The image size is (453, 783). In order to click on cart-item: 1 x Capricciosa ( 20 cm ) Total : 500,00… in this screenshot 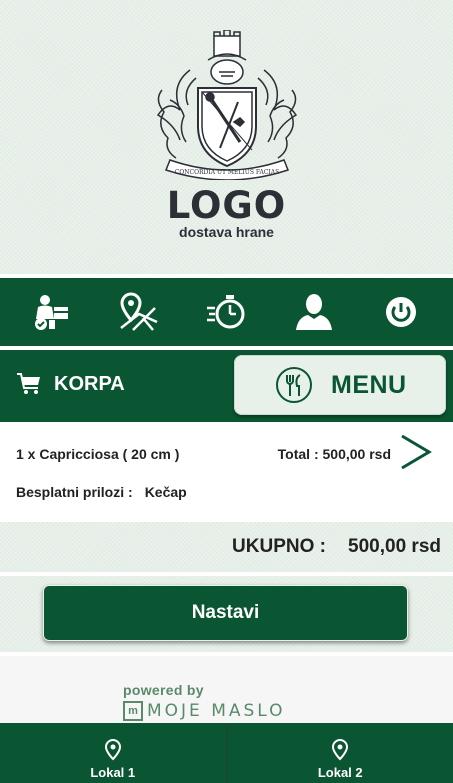, I will do `click(226, 472)`.